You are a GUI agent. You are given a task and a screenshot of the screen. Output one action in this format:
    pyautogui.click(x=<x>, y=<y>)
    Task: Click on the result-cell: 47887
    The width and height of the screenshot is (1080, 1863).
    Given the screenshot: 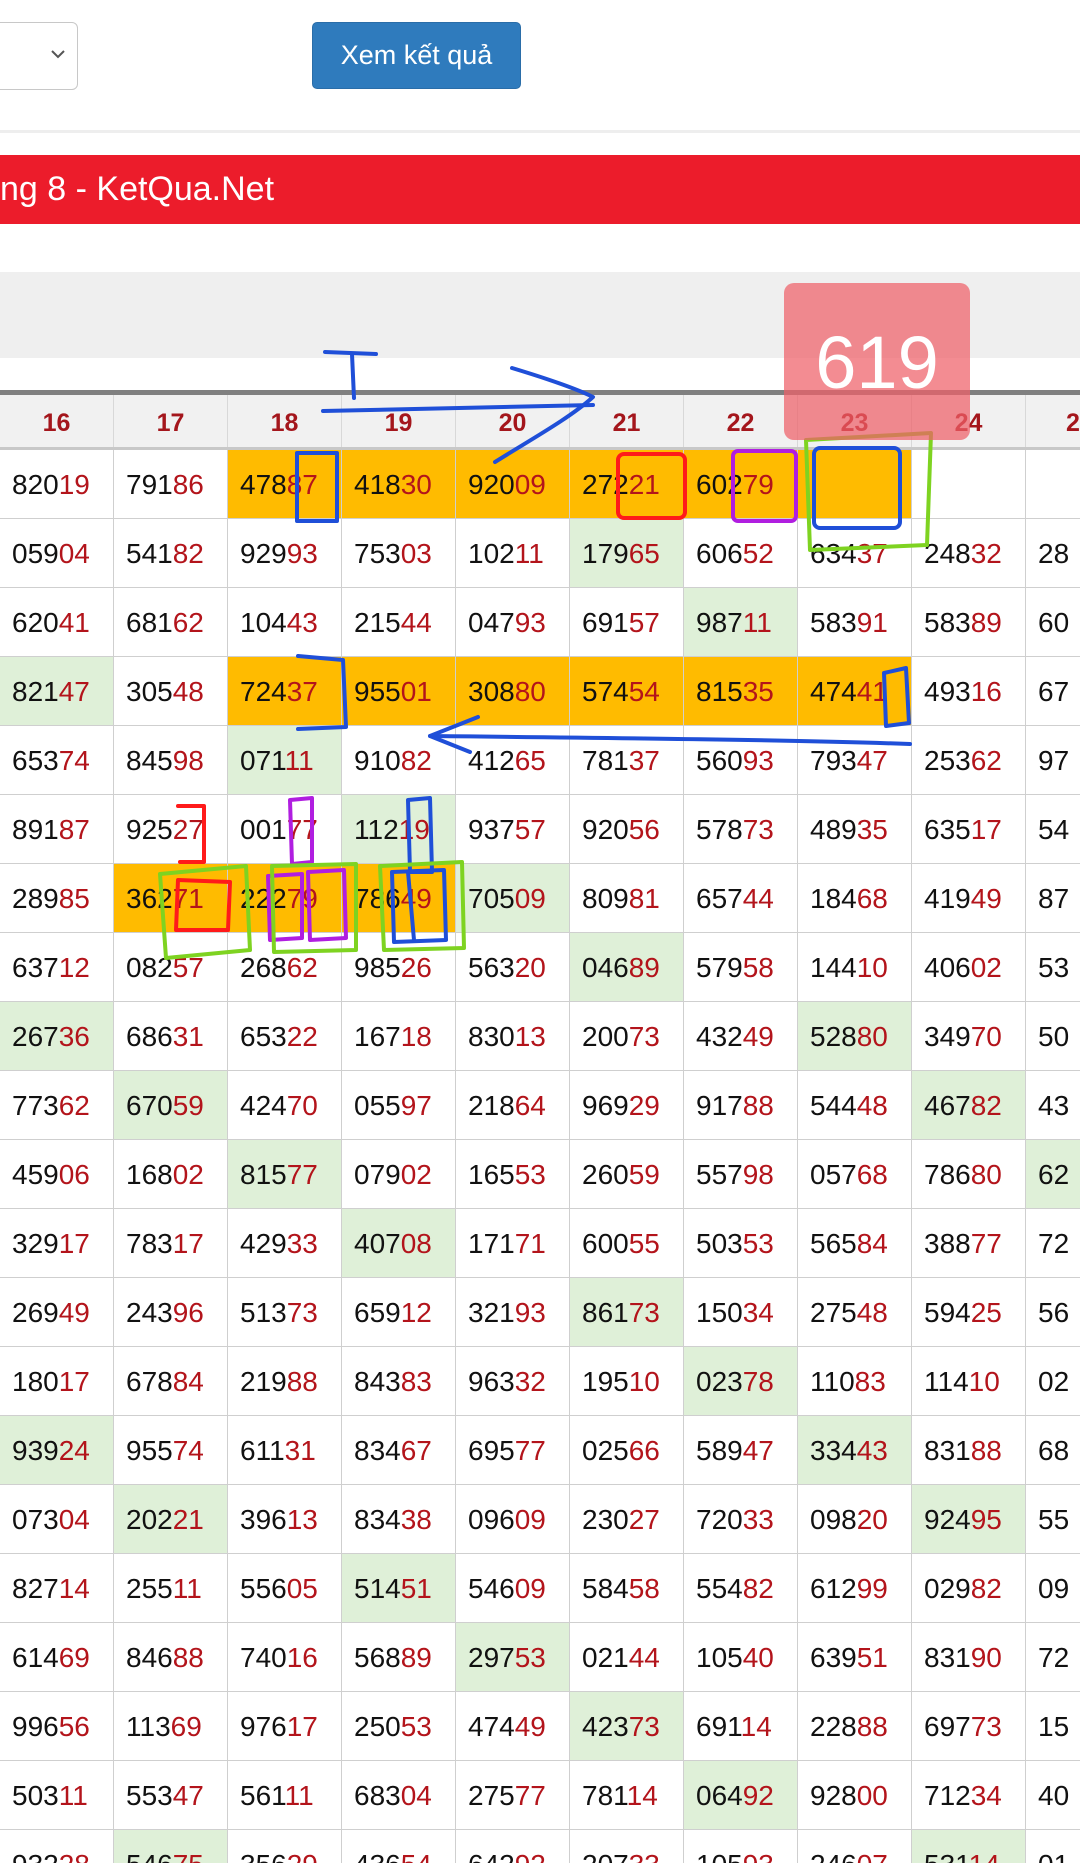 What is the action you would take?
    pyautogui.click(x=285, y=484)
    